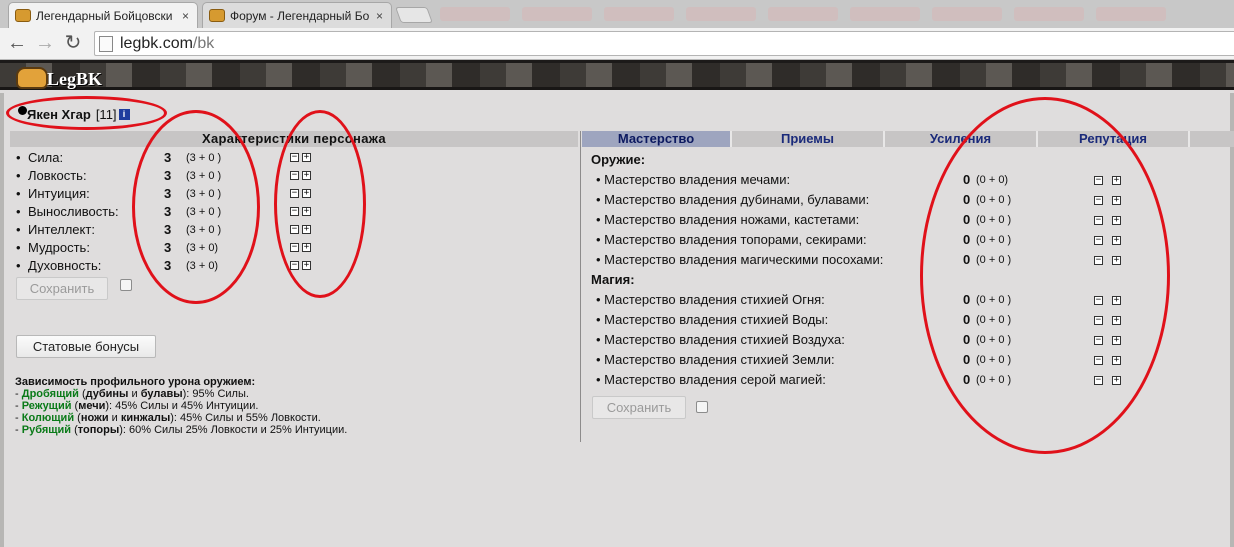 This screenshot has width=1234, height=547. I want to click on game-header-bar: LegBK, so click(617, 75).